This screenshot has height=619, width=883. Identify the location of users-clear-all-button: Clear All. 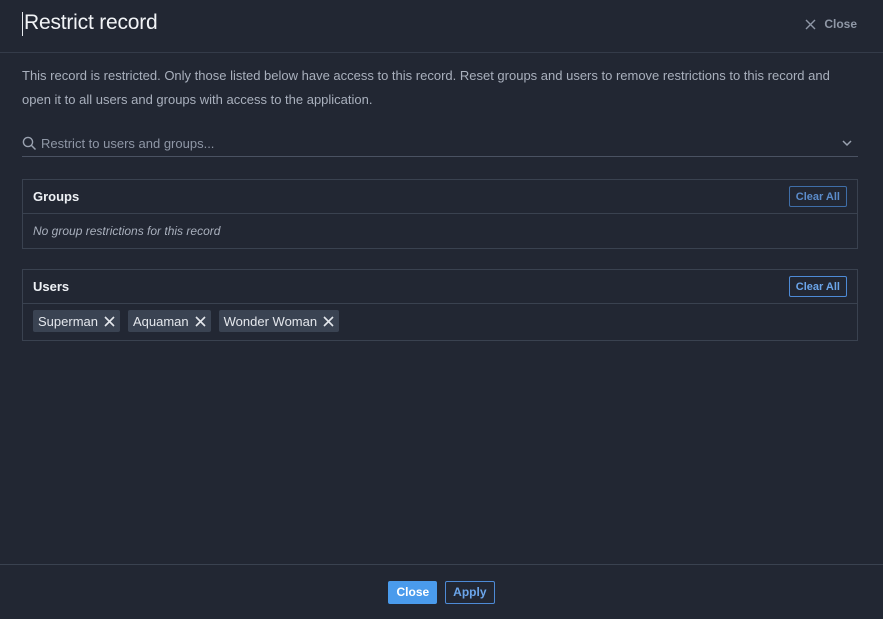
(817, 286).